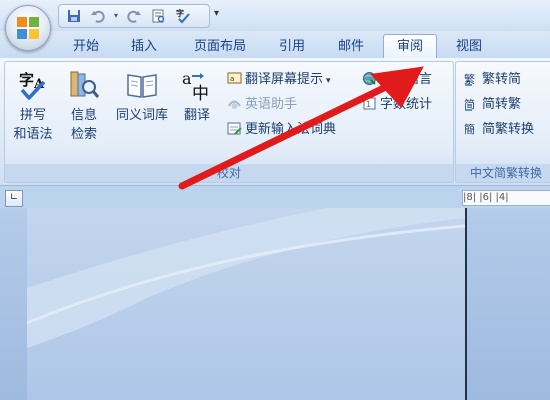  I want to click on spelling-grammar-button: 字 A 拼写 和语法, so click(33, 106).